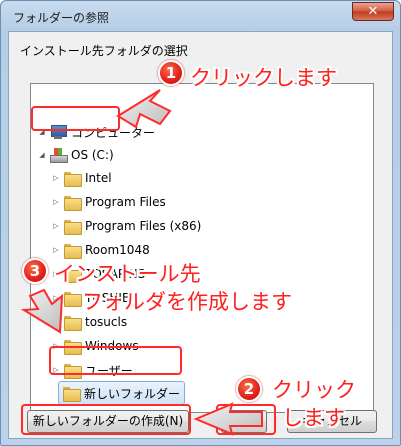 Image resolution: width=401 pixels, height=446 pixels. I want to click on arrow-step2-icon, so click(228, 419).